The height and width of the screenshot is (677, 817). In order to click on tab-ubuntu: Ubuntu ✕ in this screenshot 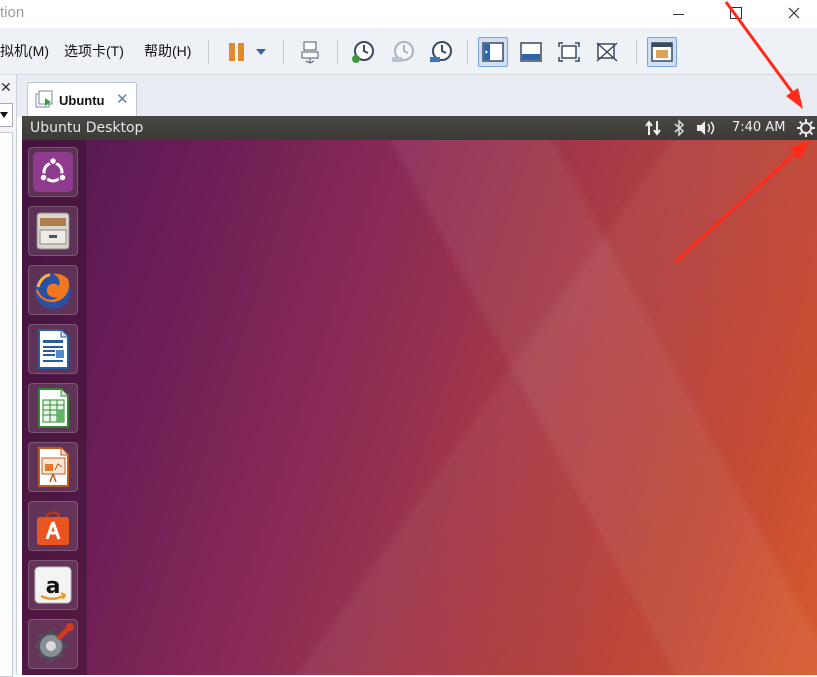, I will do `click(82, 99)`.